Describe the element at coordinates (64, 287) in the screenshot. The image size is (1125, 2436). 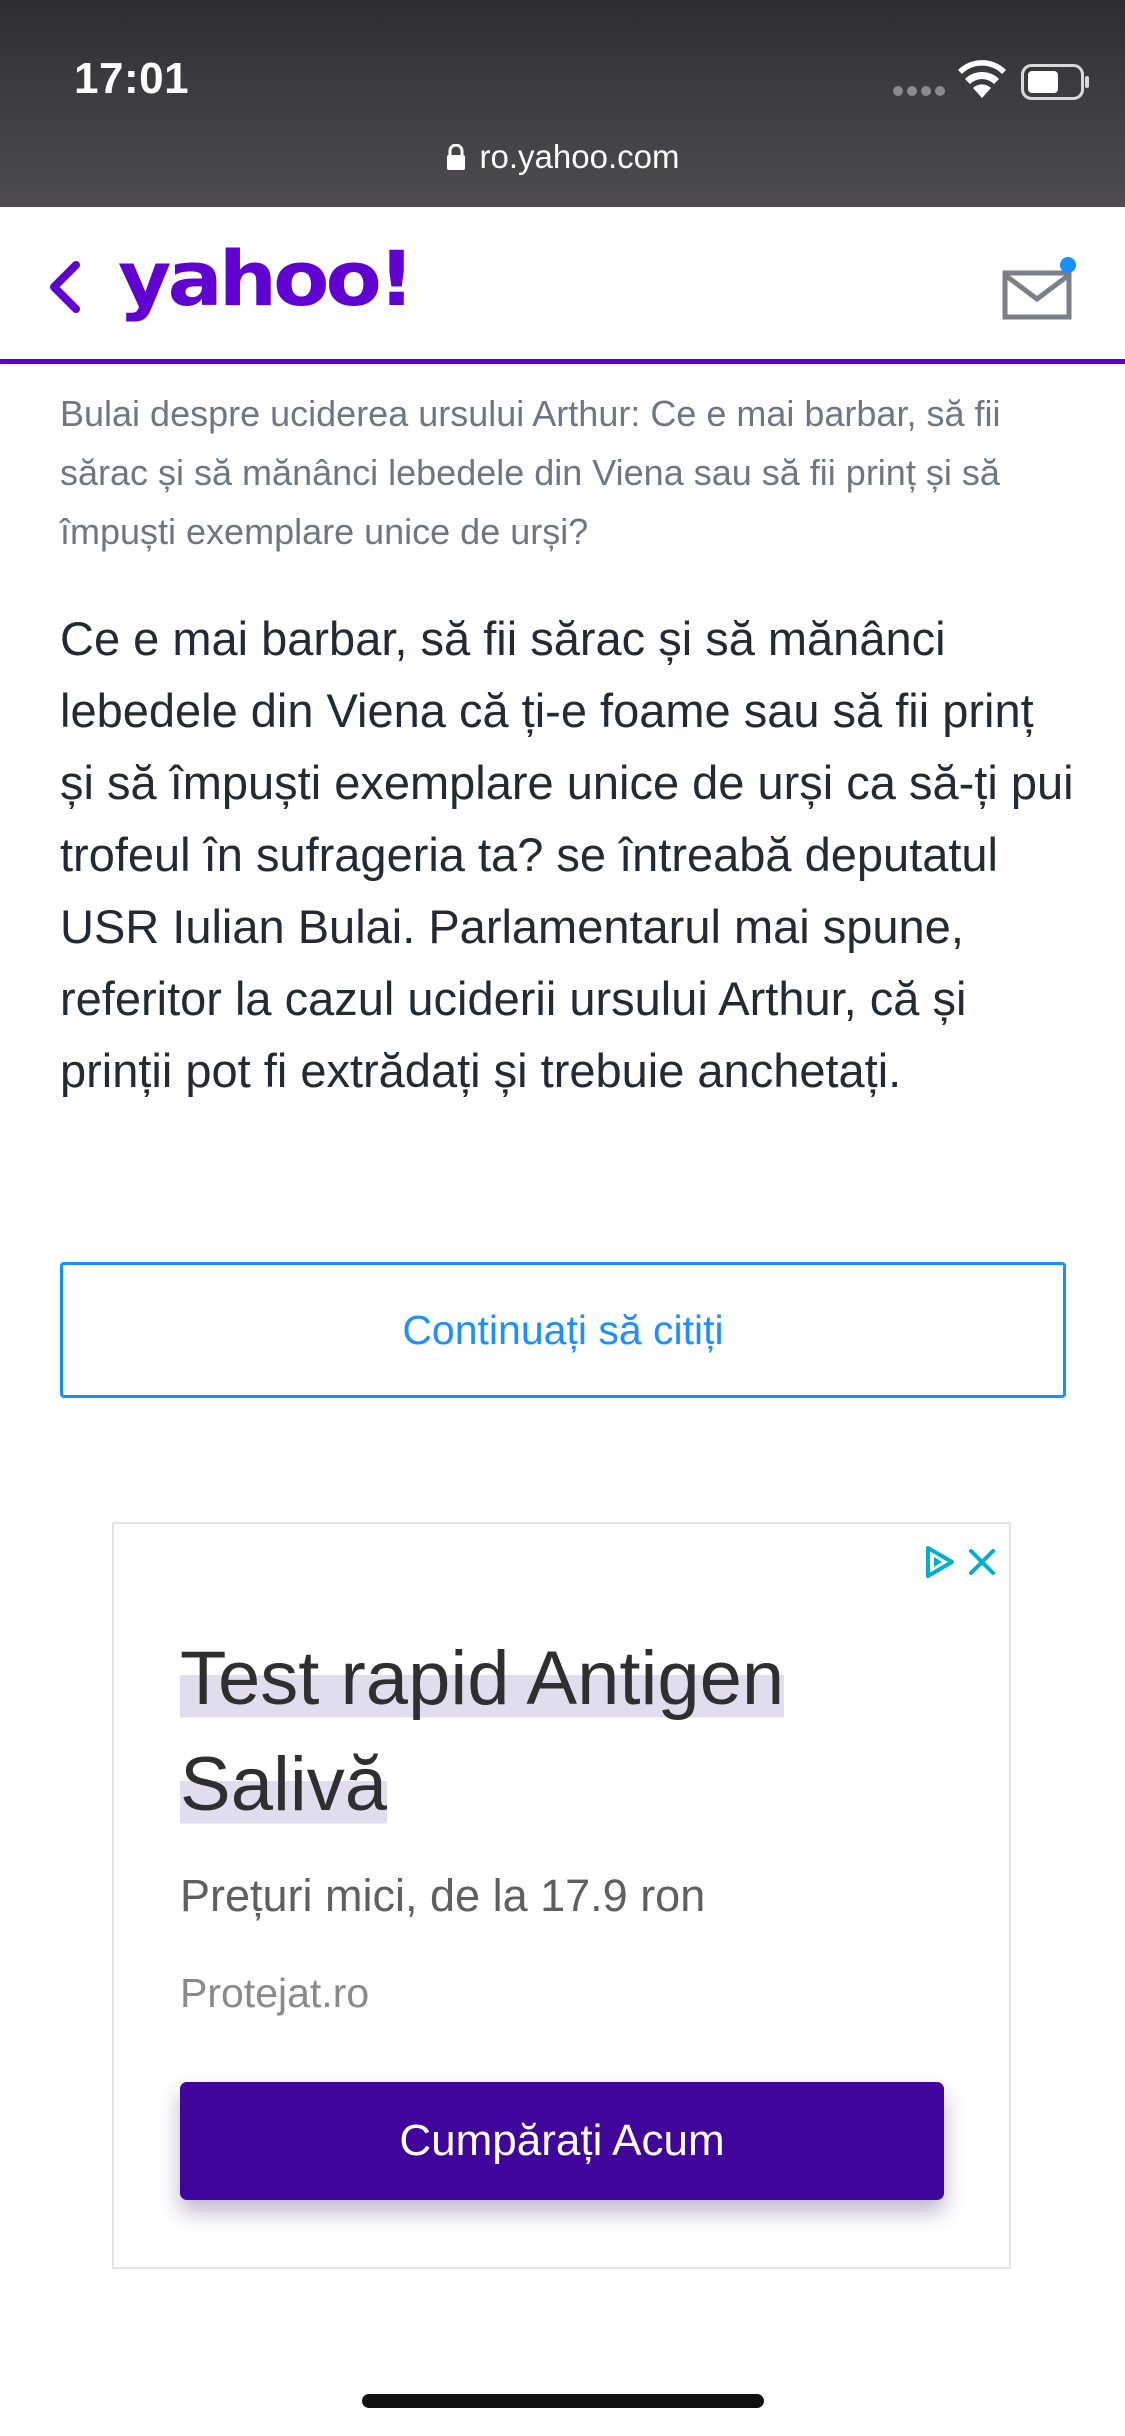
I see `back-chevron-icon` at that location.